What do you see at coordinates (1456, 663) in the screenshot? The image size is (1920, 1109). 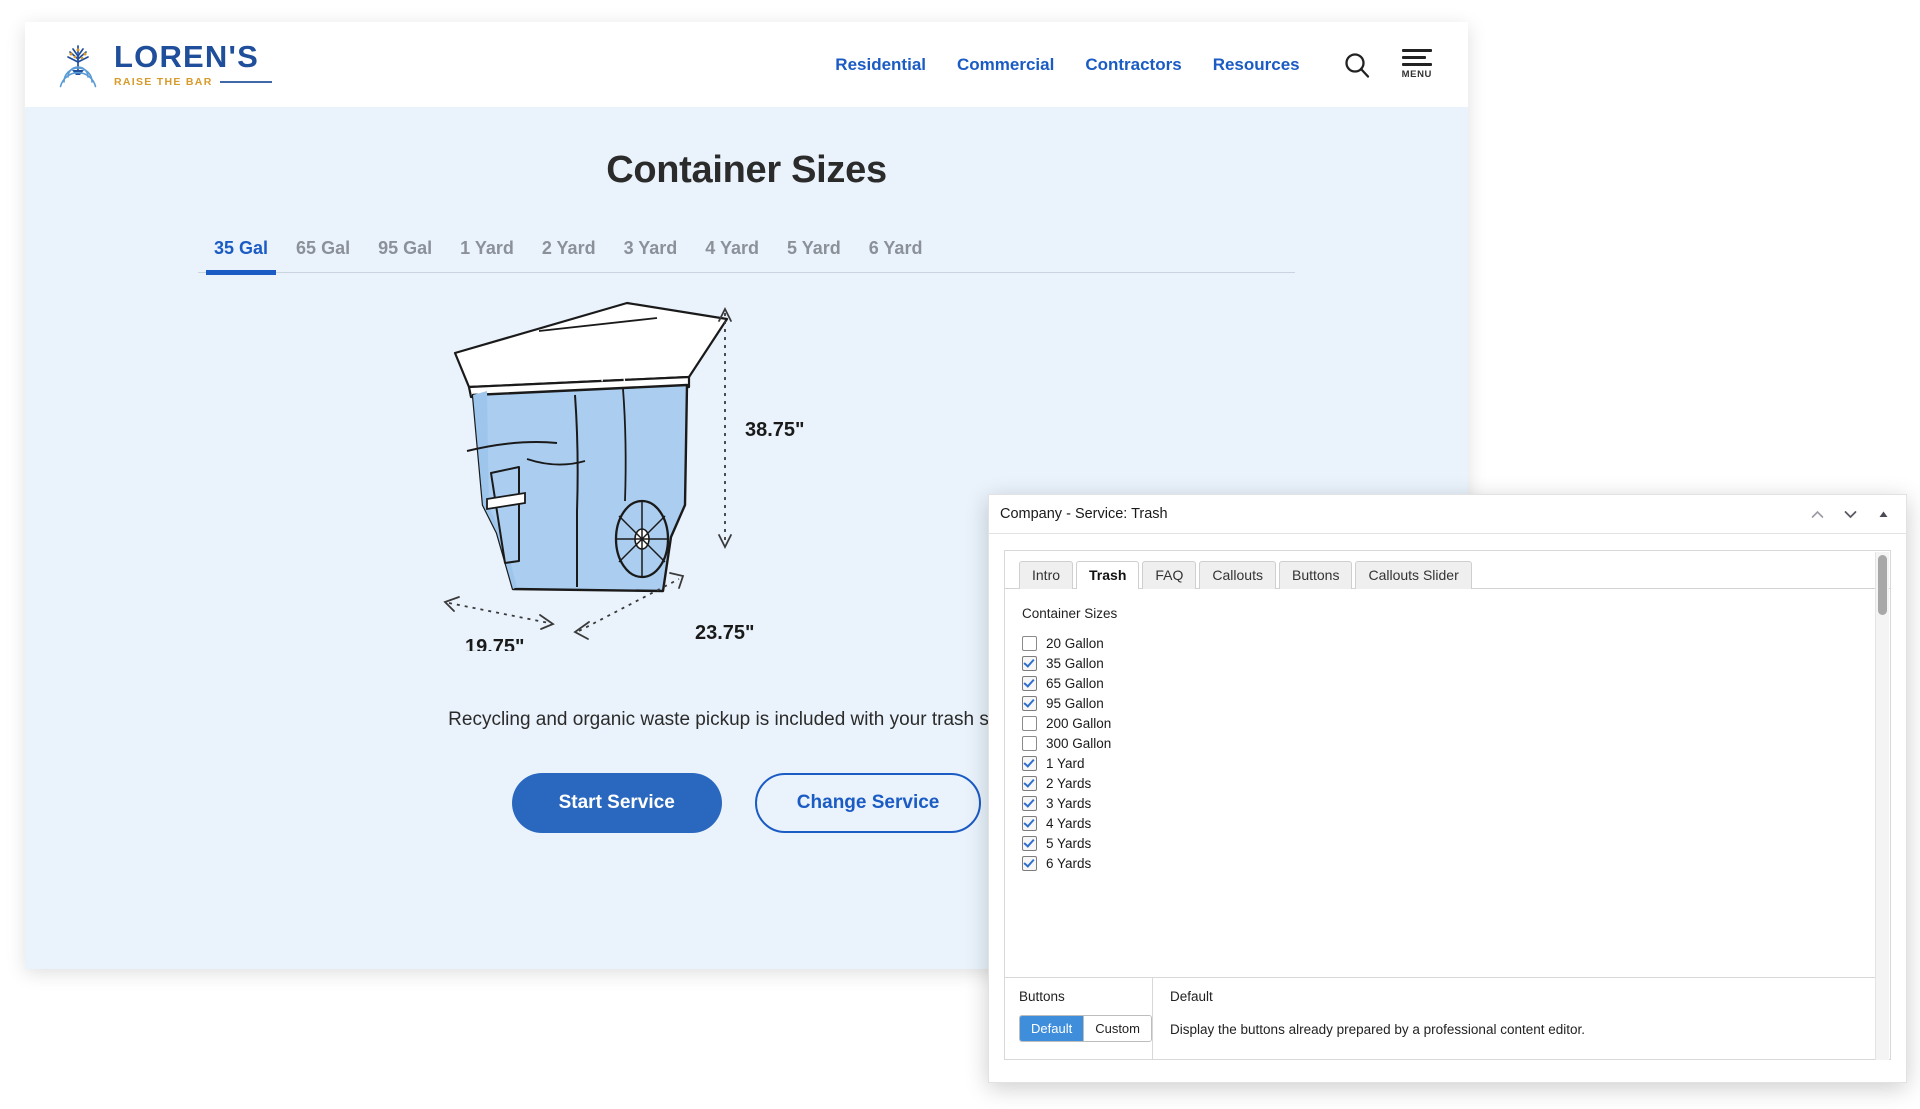 I see `checkbox-row-35-gallon: 35 Gallon` at bounding box center [1456, 663].